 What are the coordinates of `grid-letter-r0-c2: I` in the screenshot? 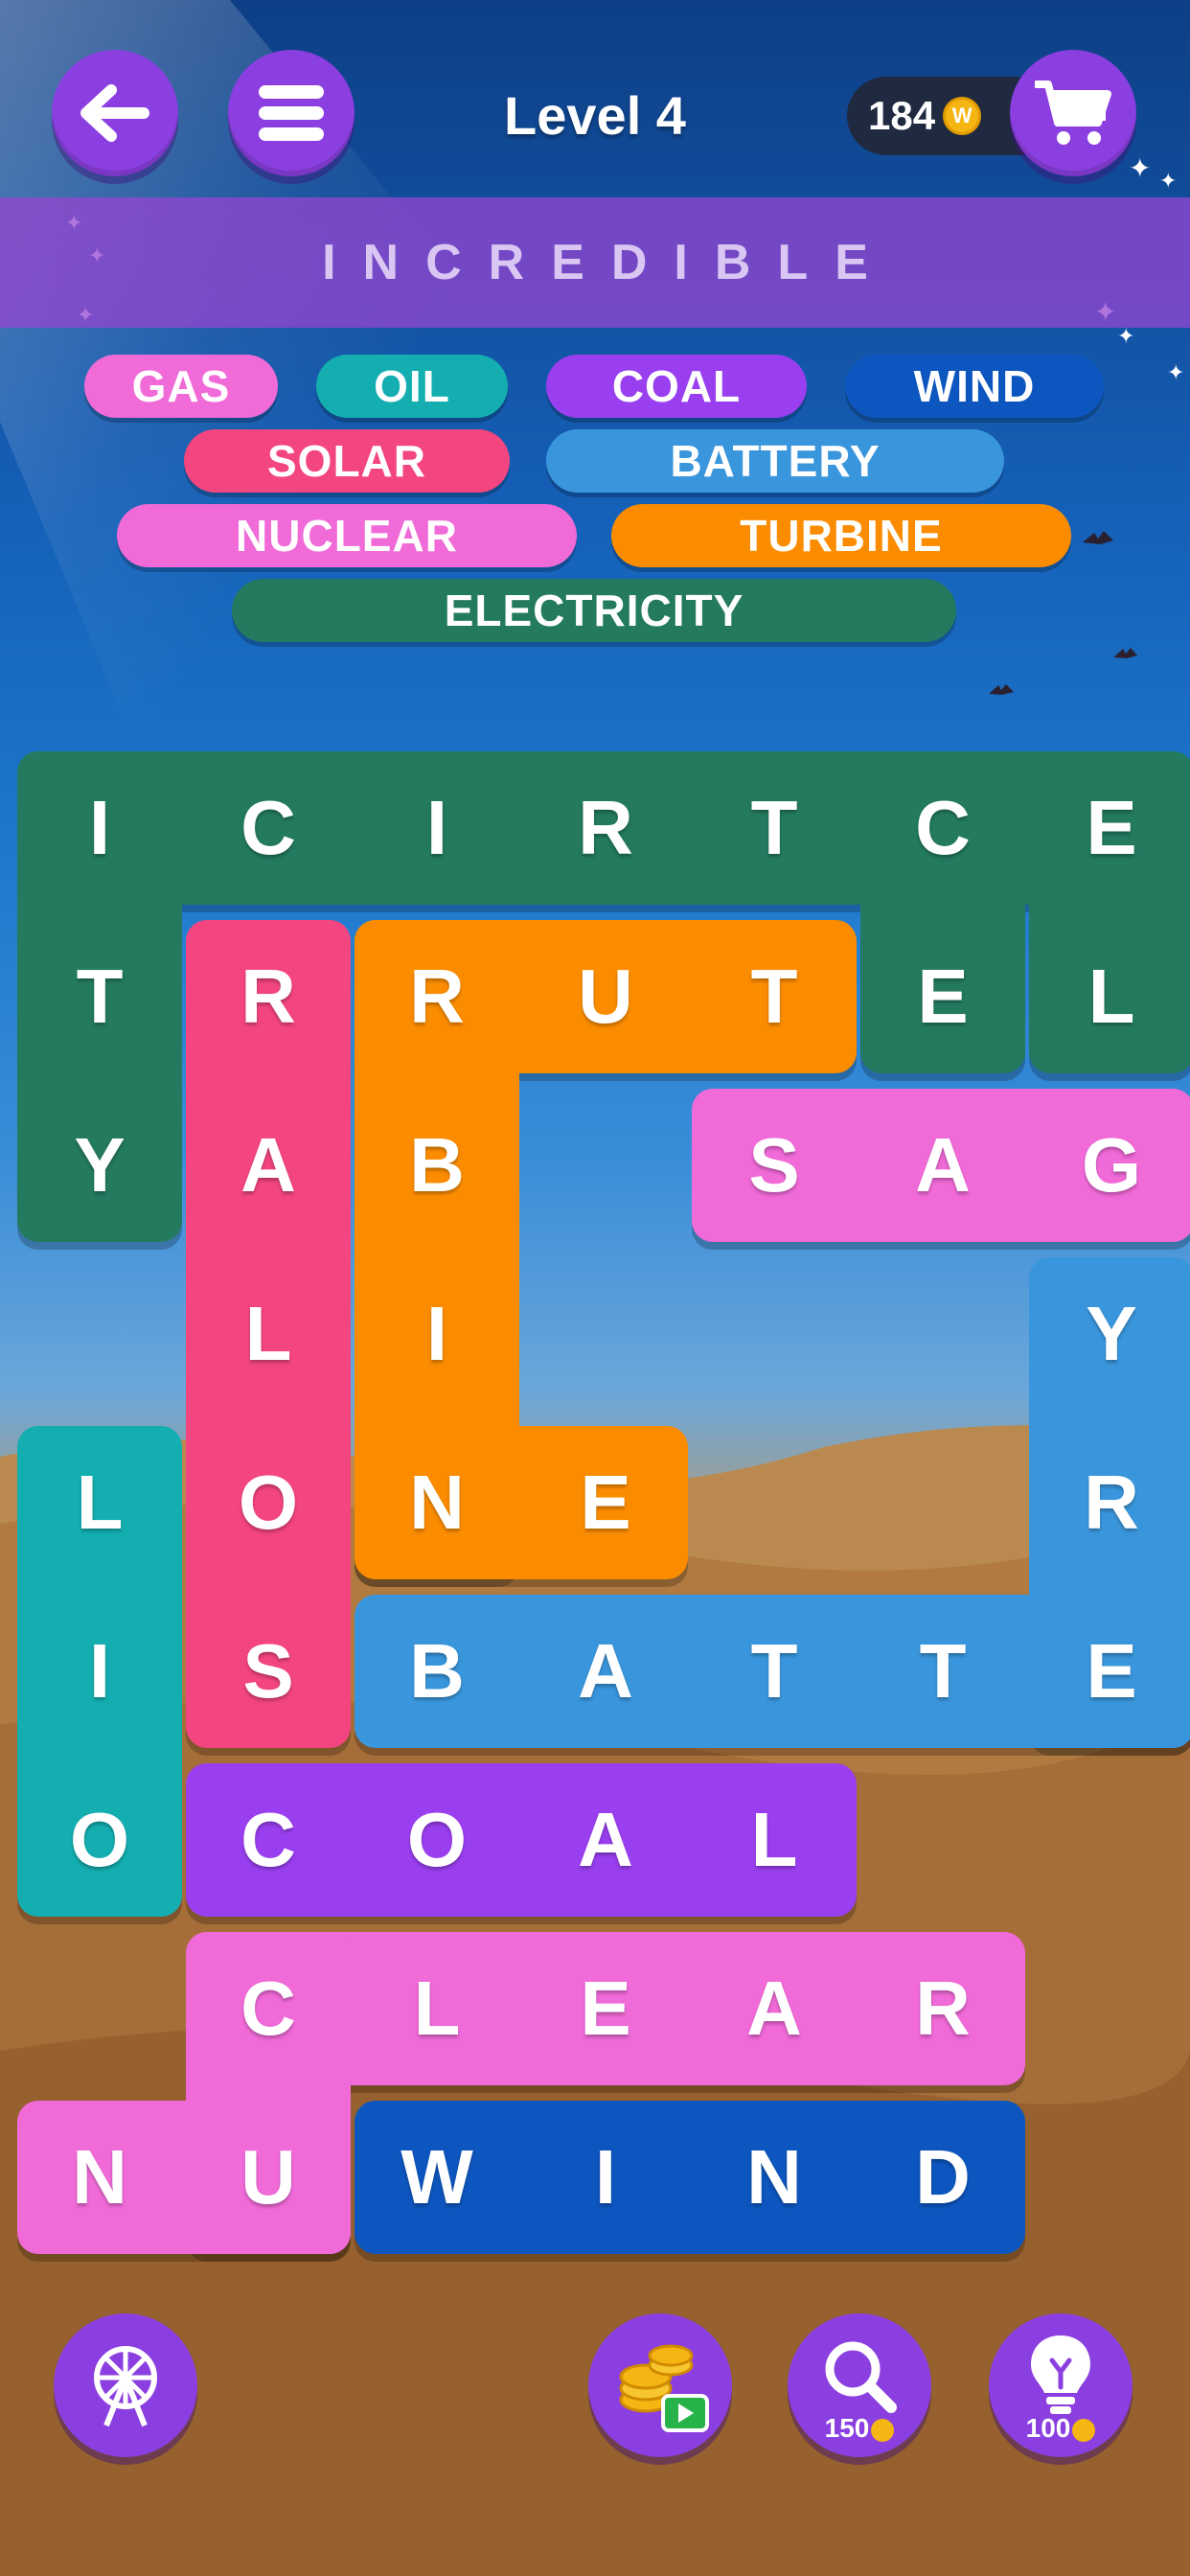 It's located at (437, 828).